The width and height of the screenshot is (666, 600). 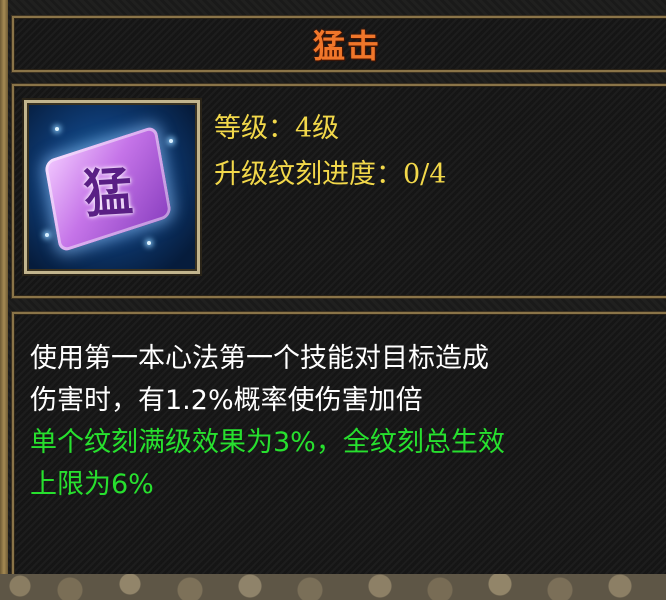 I want to click on bonus-line: 上限为6%, so click(x=92, y=484).